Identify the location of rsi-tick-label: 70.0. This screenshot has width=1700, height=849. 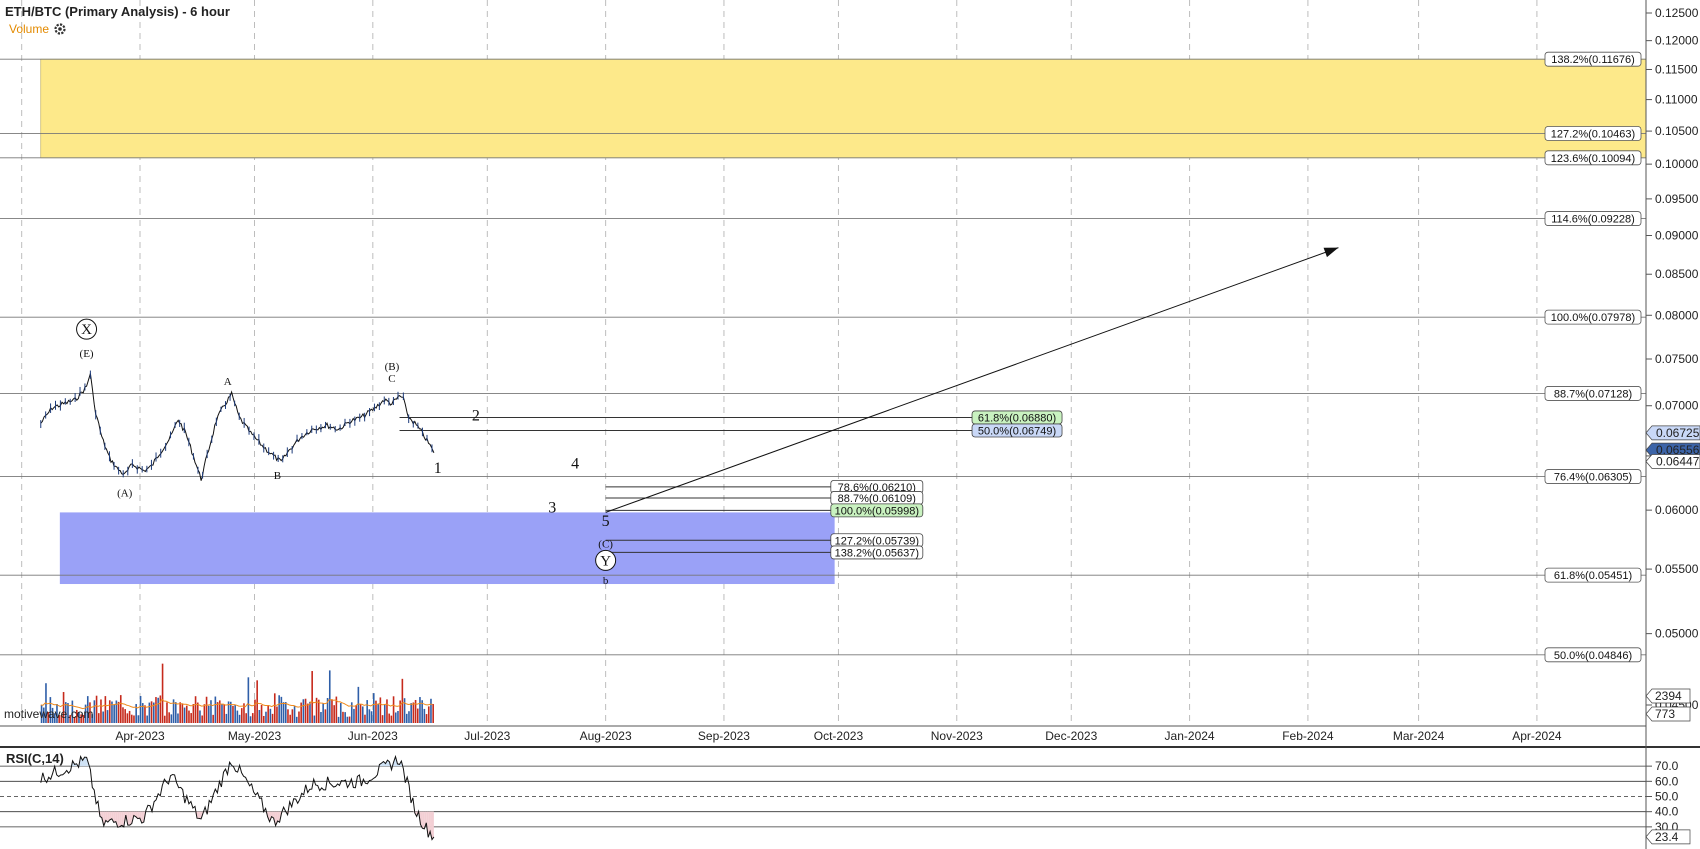
(1667, 766).